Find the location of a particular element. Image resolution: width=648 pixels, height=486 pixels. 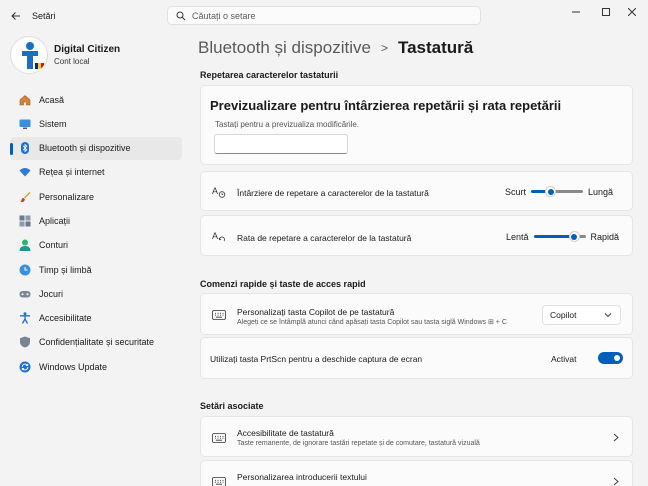

slider-max-label: Lungă is located at coordinates (601, 192).